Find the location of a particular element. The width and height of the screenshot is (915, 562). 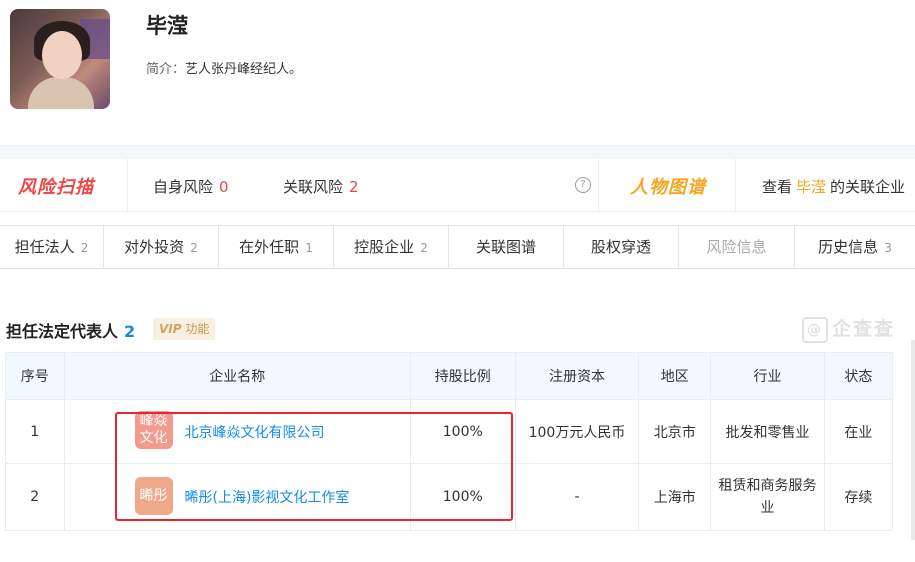

col-header-industry: 行业 is located at coordinates (767, 376).